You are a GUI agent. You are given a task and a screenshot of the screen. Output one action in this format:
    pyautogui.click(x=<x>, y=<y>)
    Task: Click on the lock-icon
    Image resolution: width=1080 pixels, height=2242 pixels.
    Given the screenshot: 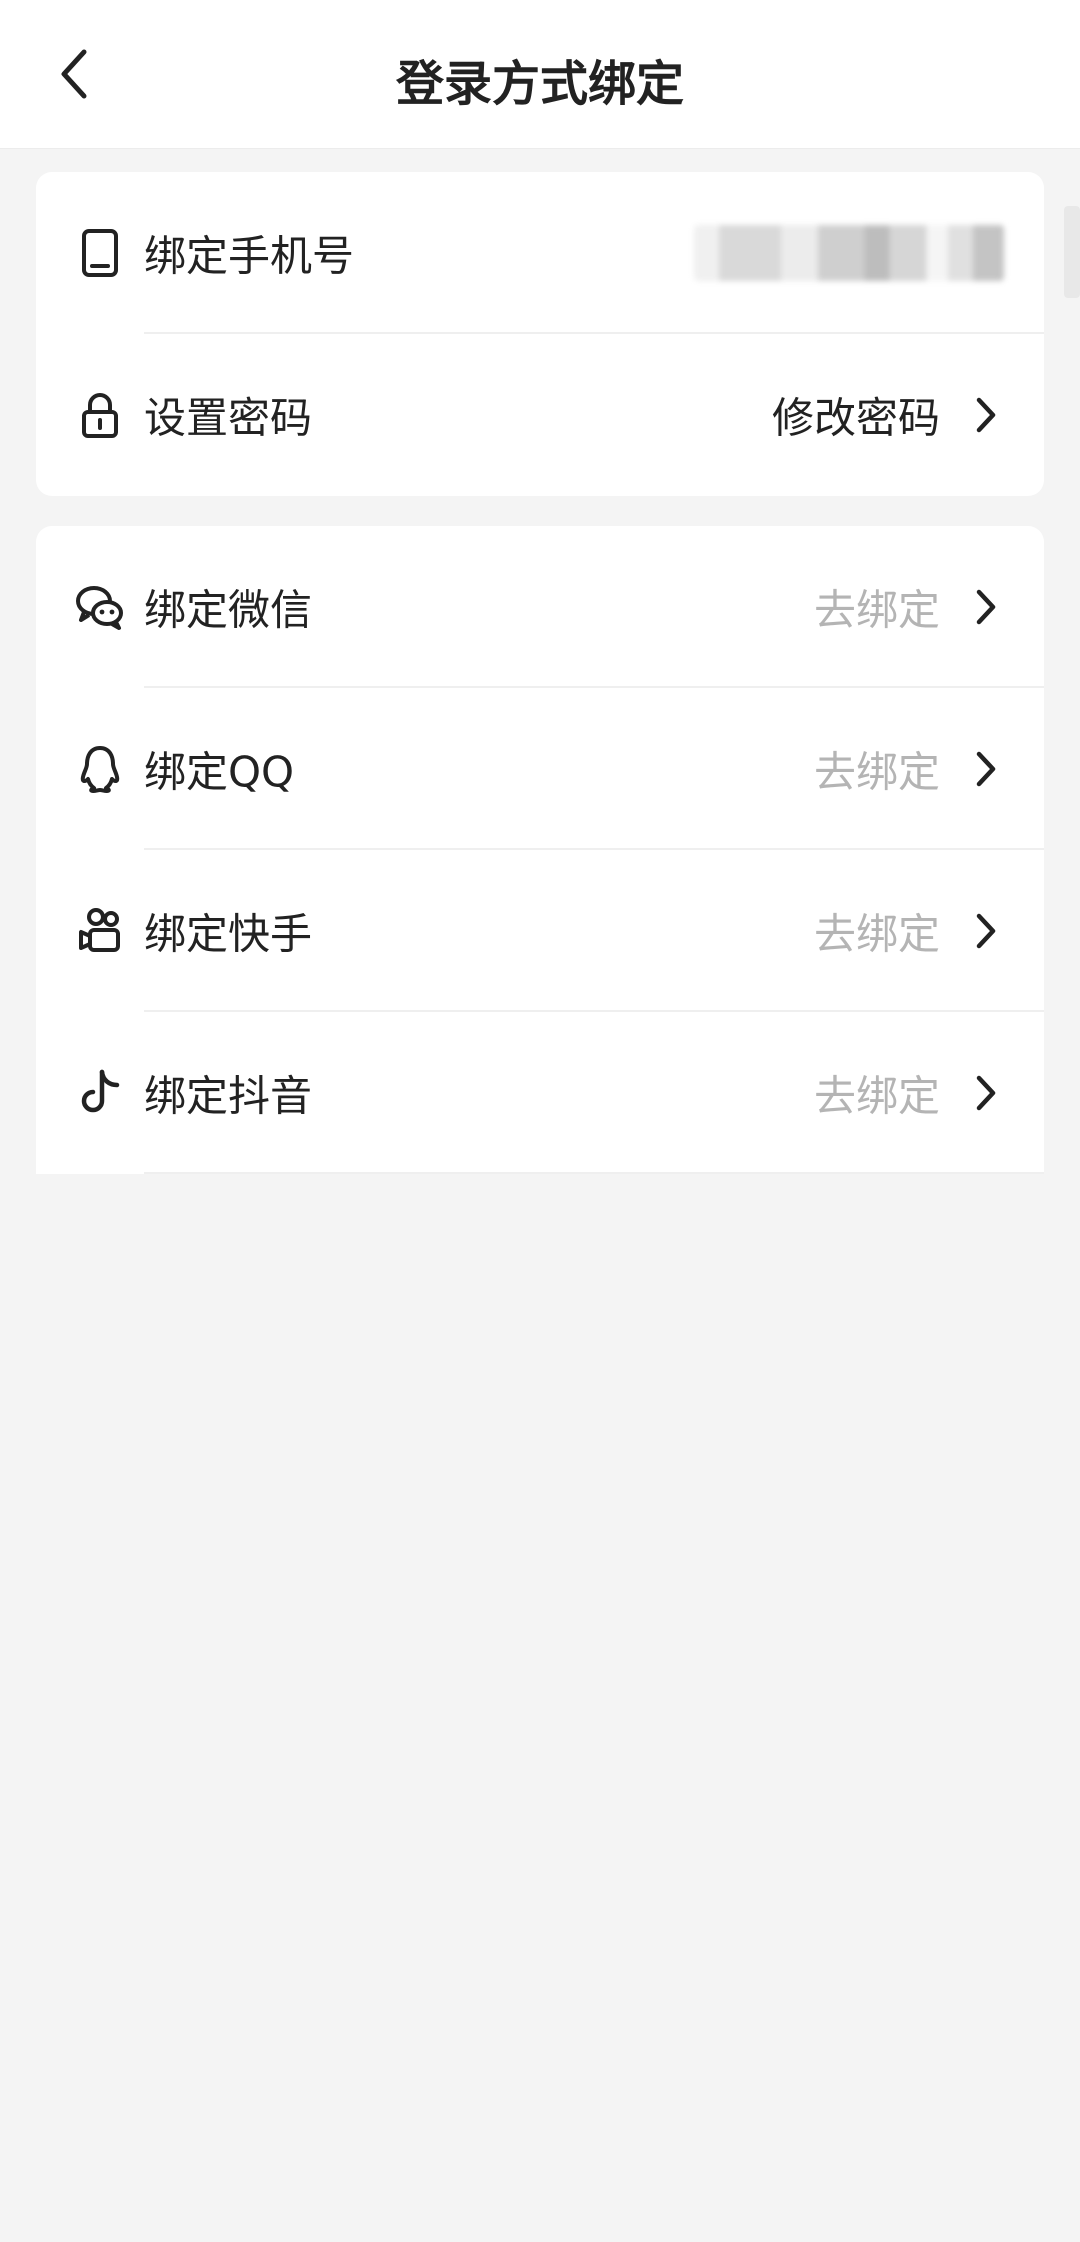 What is the action you would take?
    pyautogui.click(x=100, y=415)
    